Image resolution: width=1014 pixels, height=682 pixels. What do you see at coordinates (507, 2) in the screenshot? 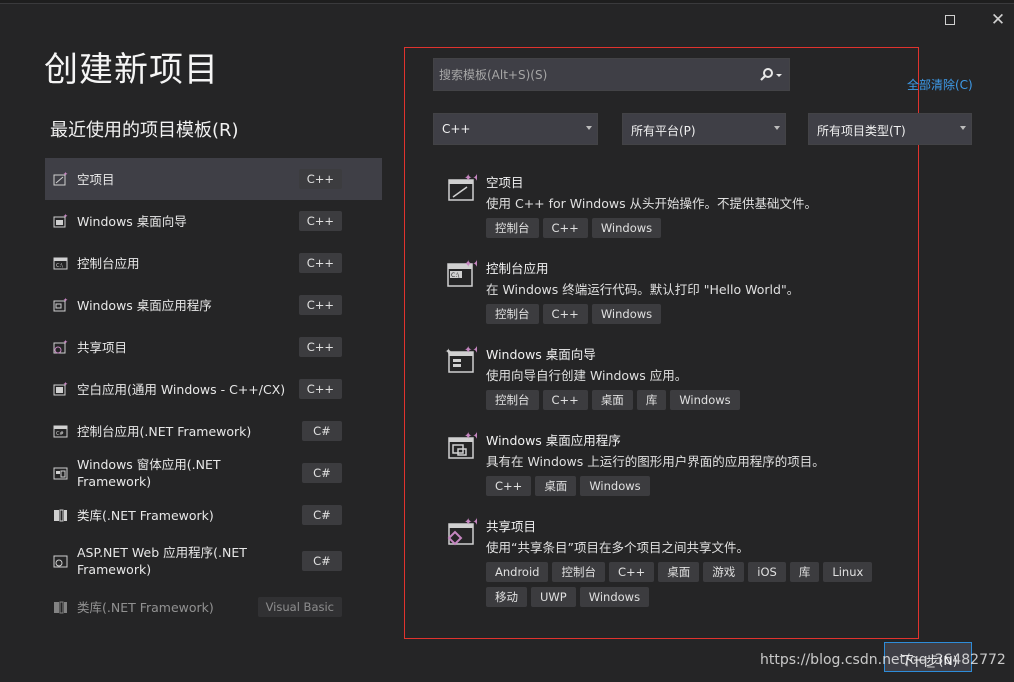
I see `window-top-strip` at bounding box center [507, 2].